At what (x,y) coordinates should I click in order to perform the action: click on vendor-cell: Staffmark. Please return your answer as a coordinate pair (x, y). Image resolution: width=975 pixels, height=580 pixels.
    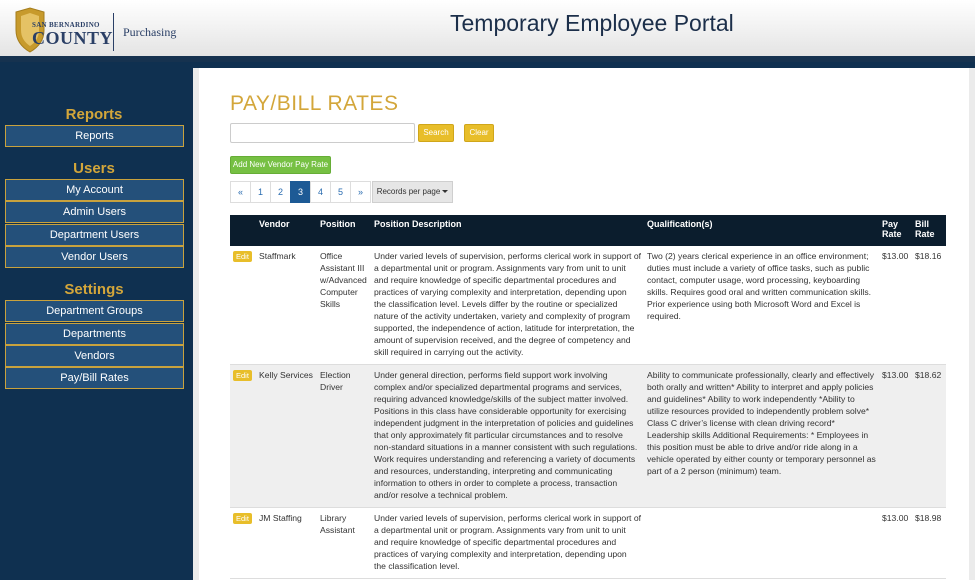
    Looking at the image, I should click on (286, 305).